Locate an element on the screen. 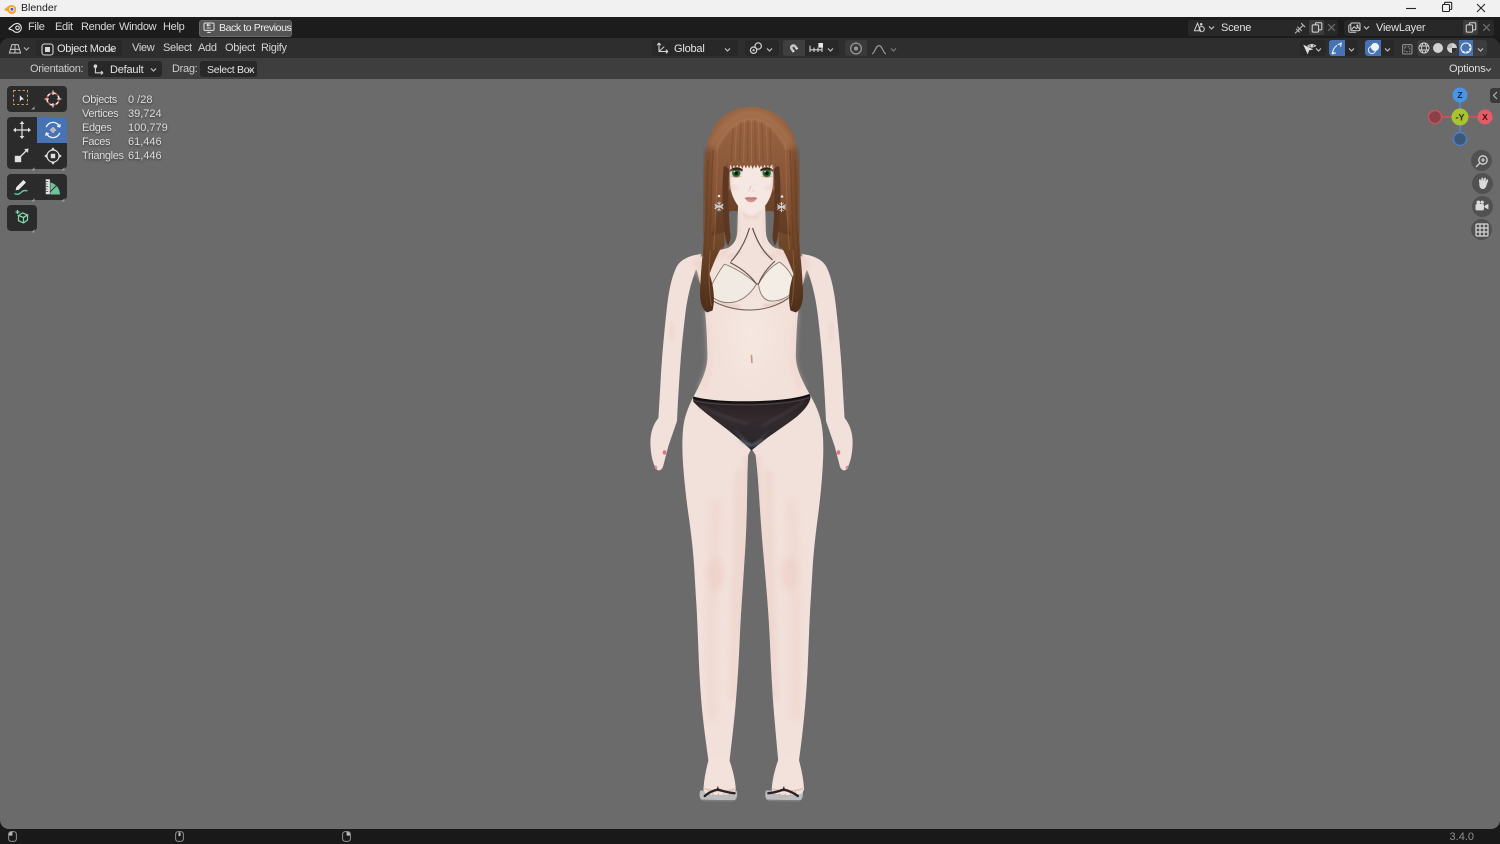 This screenshot has height=844, width=1500. svg-text: X is located at coordinates (1485, 117).